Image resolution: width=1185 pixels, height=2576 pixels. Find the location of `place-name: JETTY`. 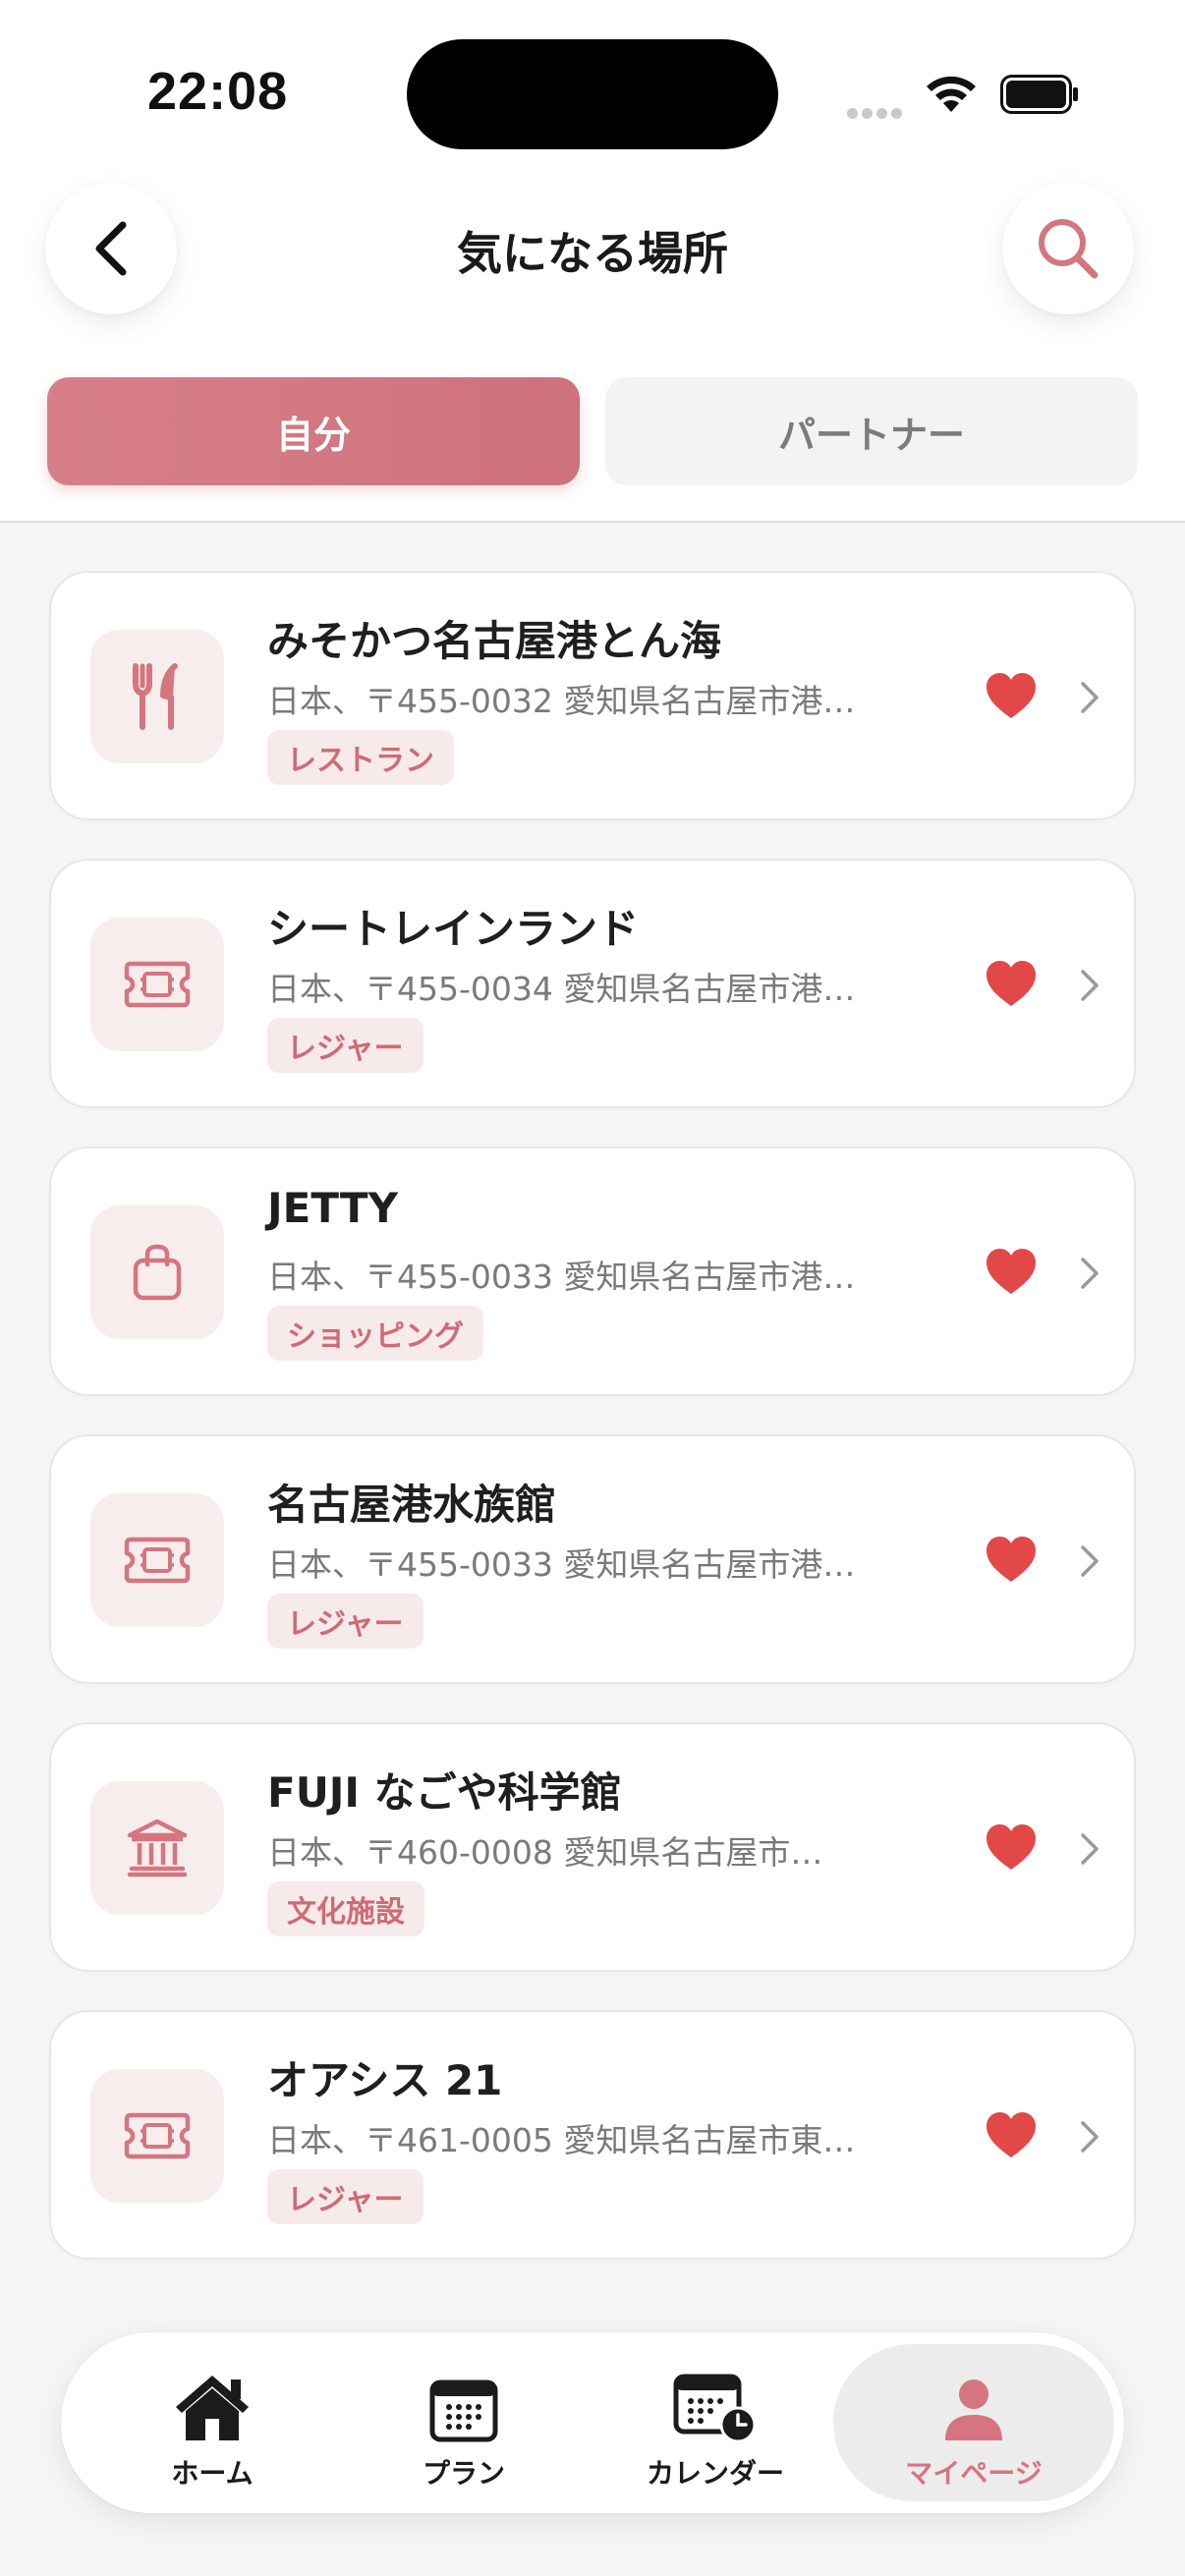

place-name: JETTY is located at coordinates (333, 1208).